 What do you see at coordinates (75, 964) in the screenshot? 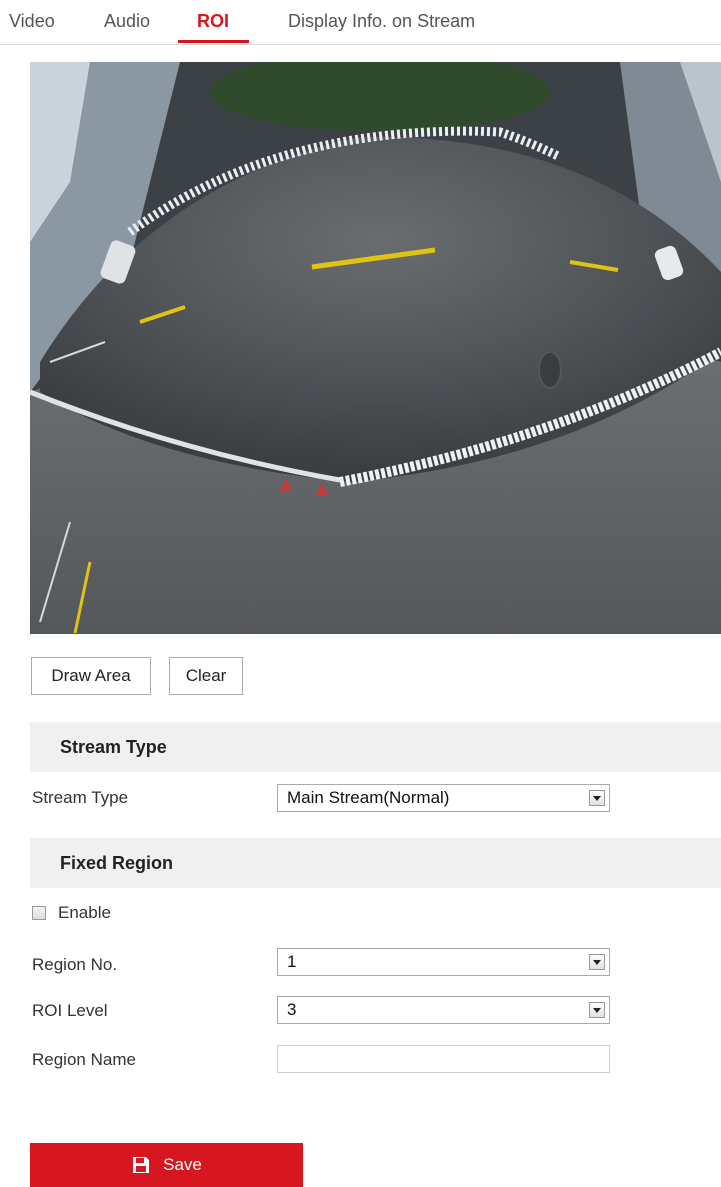
I see `region-no-label: Region No.` at bounding box center [75, 964].